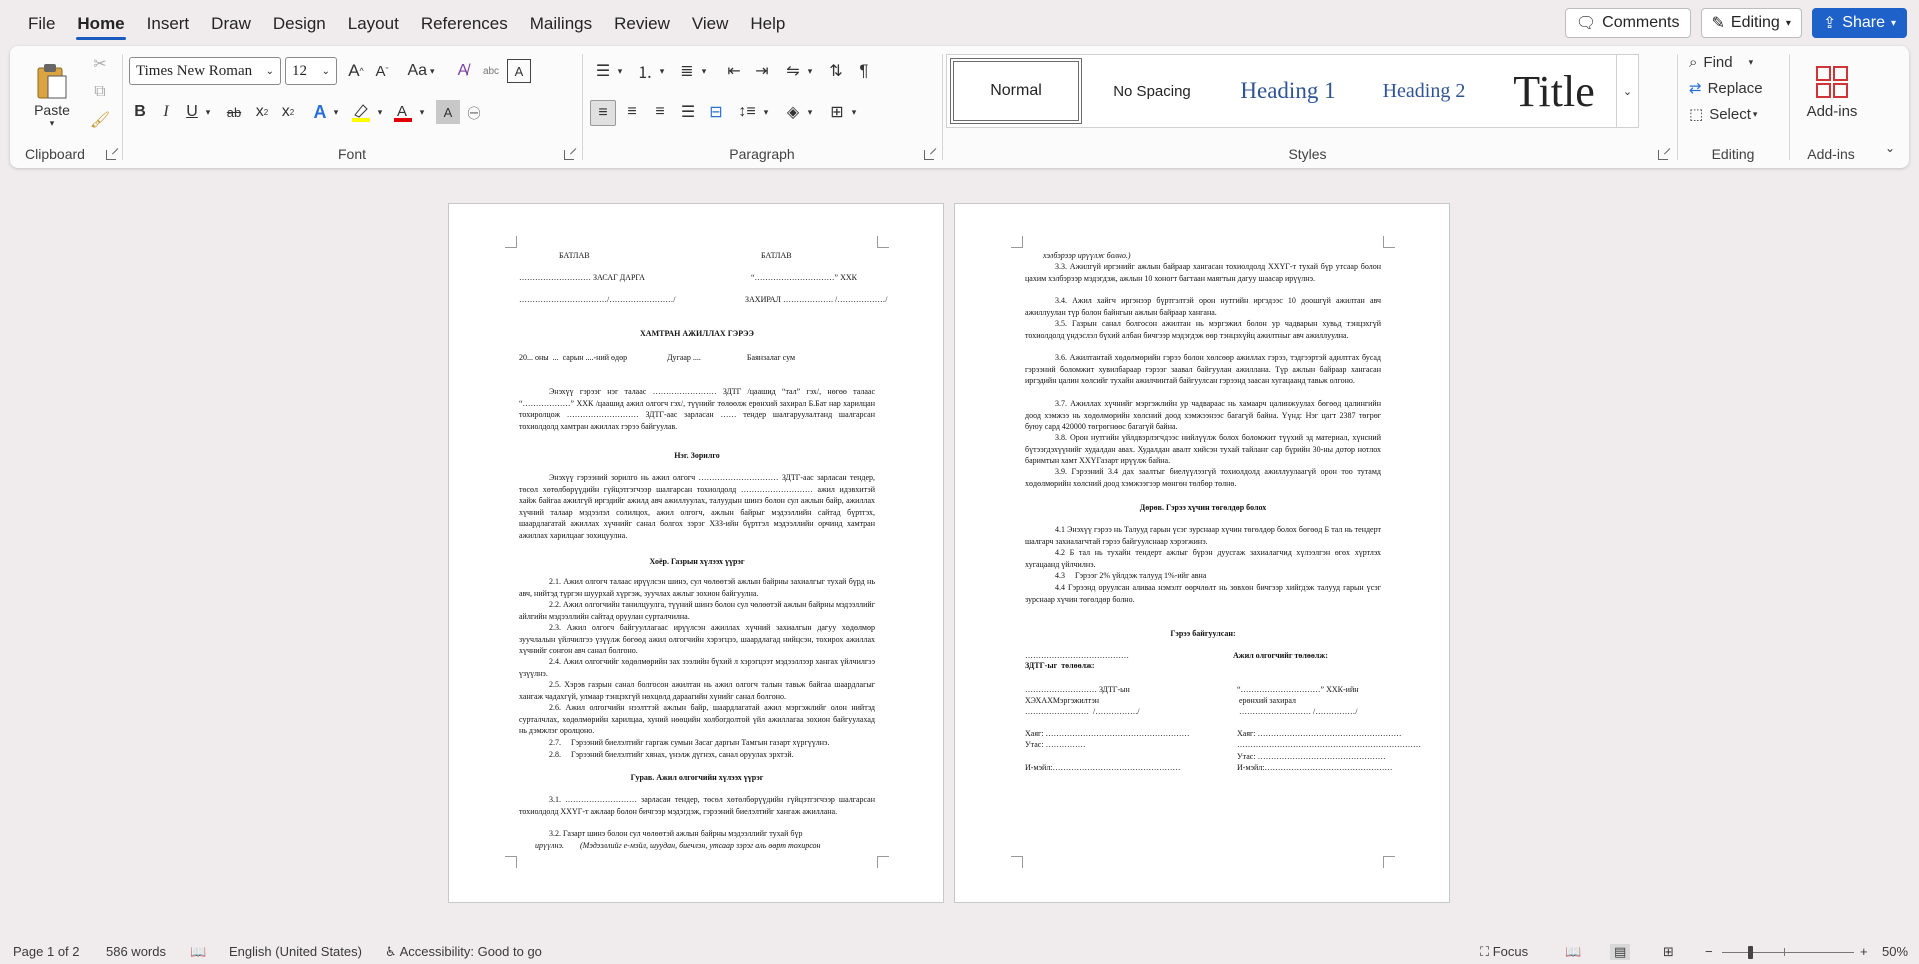 This screenshot has height=964, width=1919. I want to click on tab-design: Design, so click(299, 23).